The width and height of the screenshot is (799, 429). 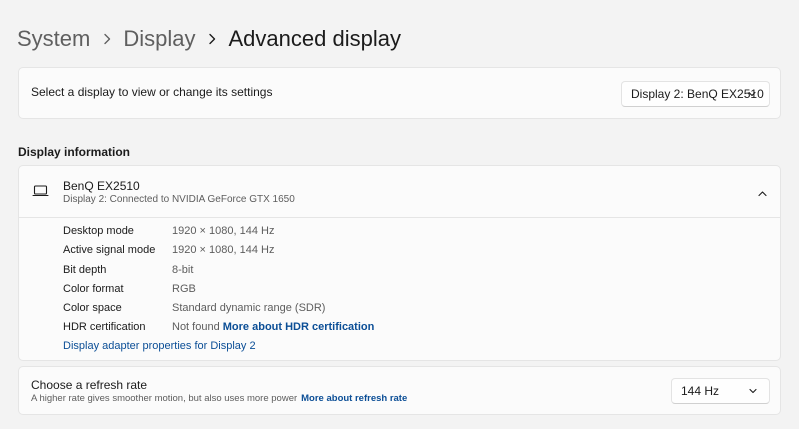 I want to click on display-name: BenQ EX2510, so click(x=101, y=186).